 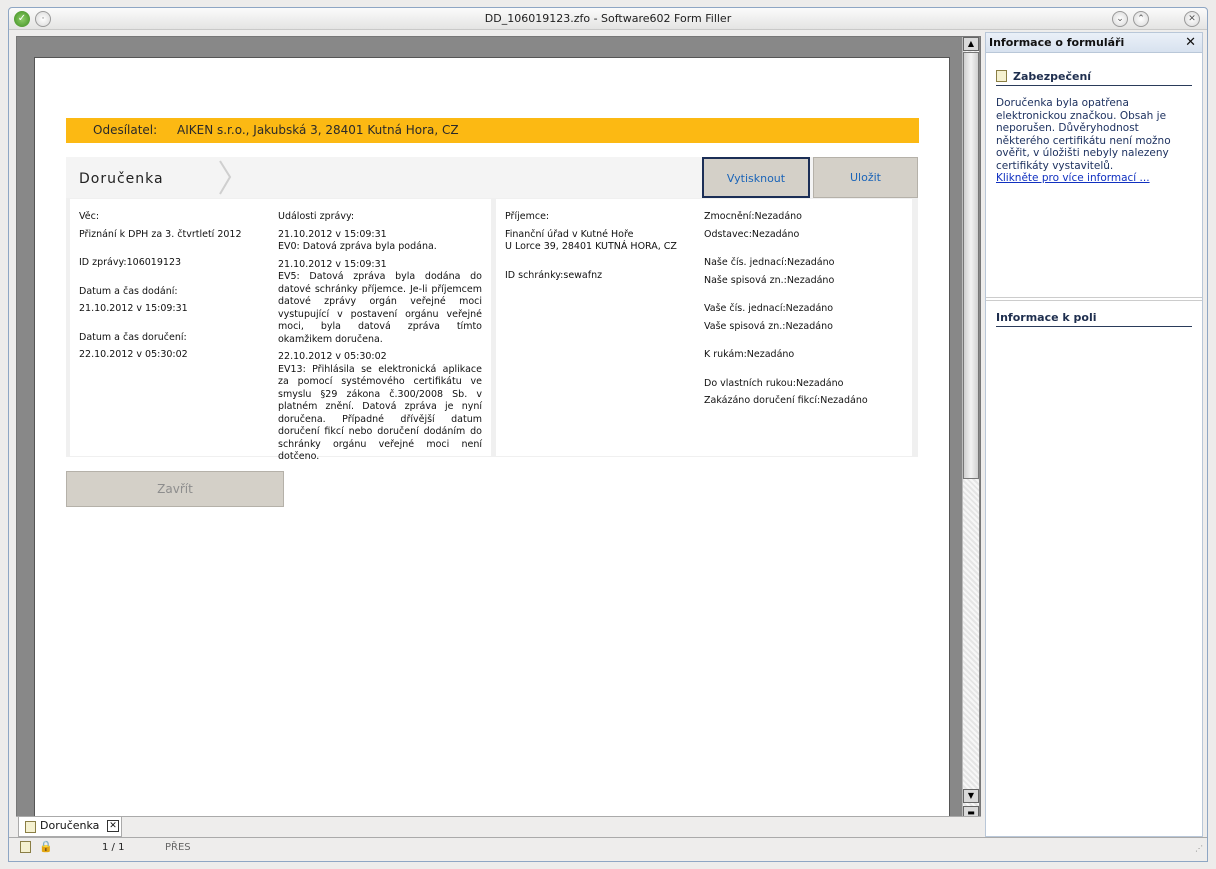 I want to click on chevron-right-icon, so click(x=225, y=177).